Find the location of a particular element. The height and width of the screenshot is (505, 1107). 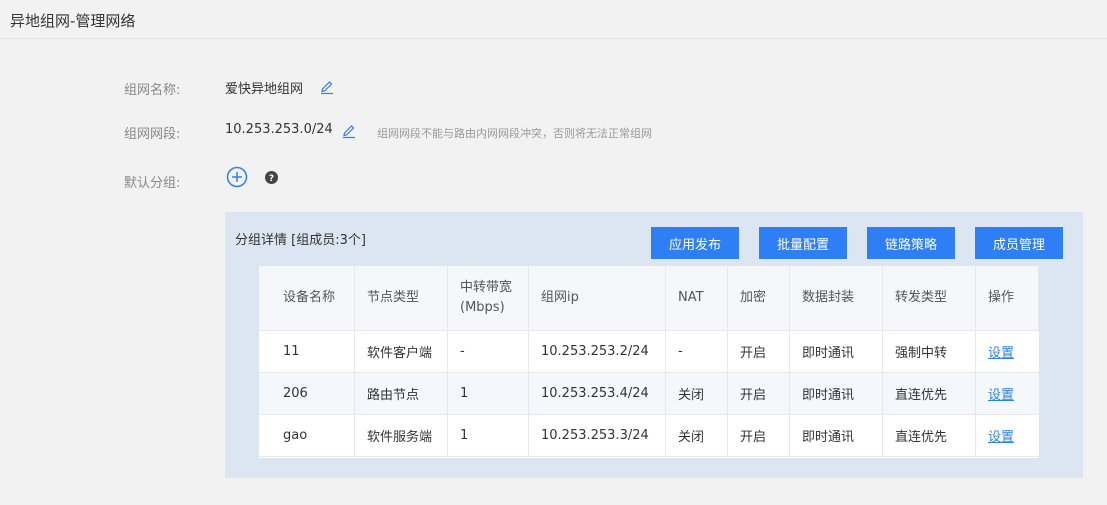

header-relay-bandwidth-unit: (Mbps) is located at coordinates (482, 307).